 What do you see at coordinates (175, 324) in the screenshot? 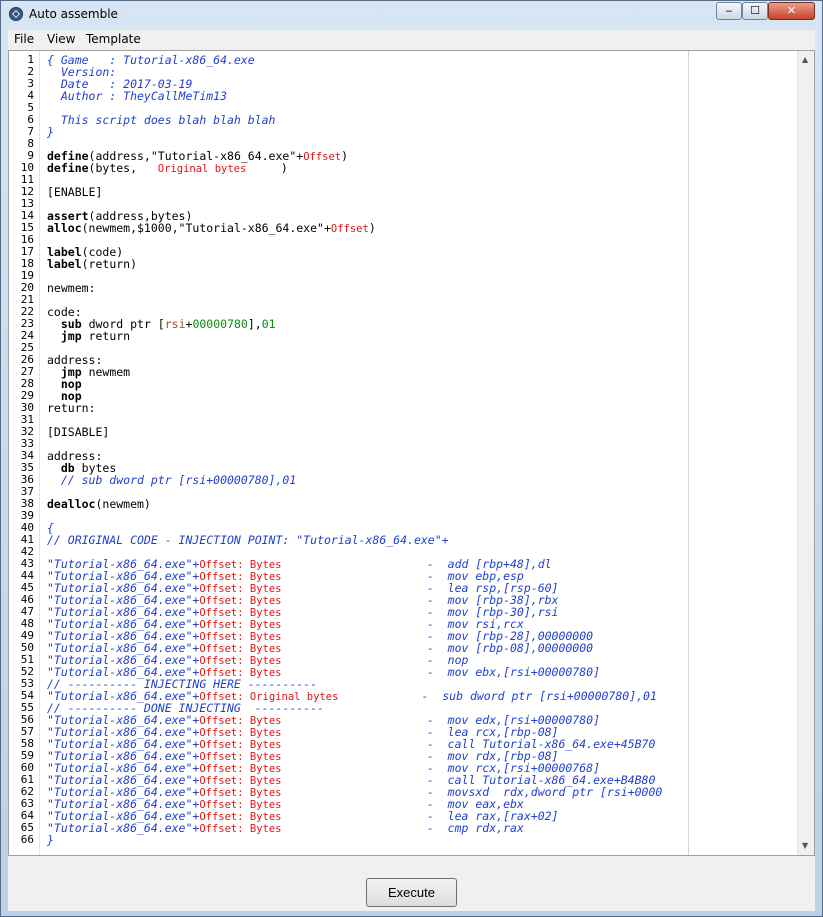
I see `code-token: rsi` at bounding box center [175, 324].